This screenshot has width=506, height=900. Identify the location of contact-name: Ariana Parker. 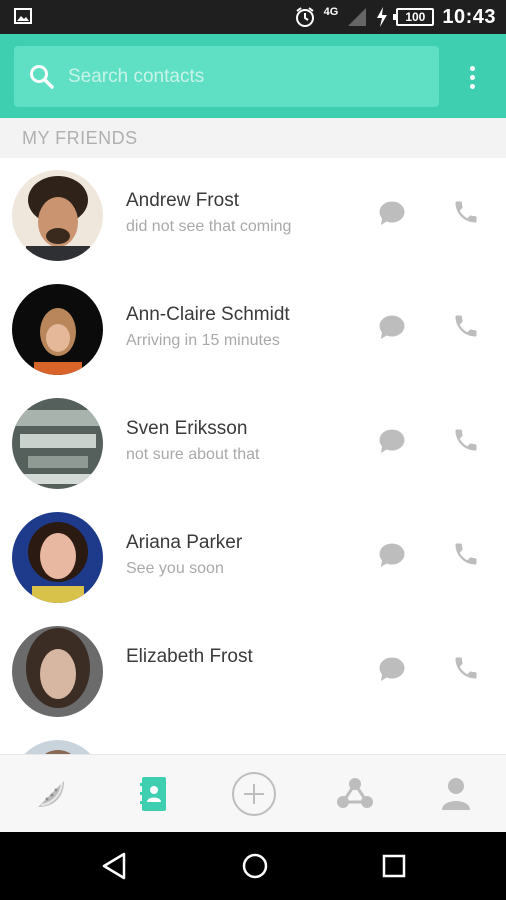
(184, 542).